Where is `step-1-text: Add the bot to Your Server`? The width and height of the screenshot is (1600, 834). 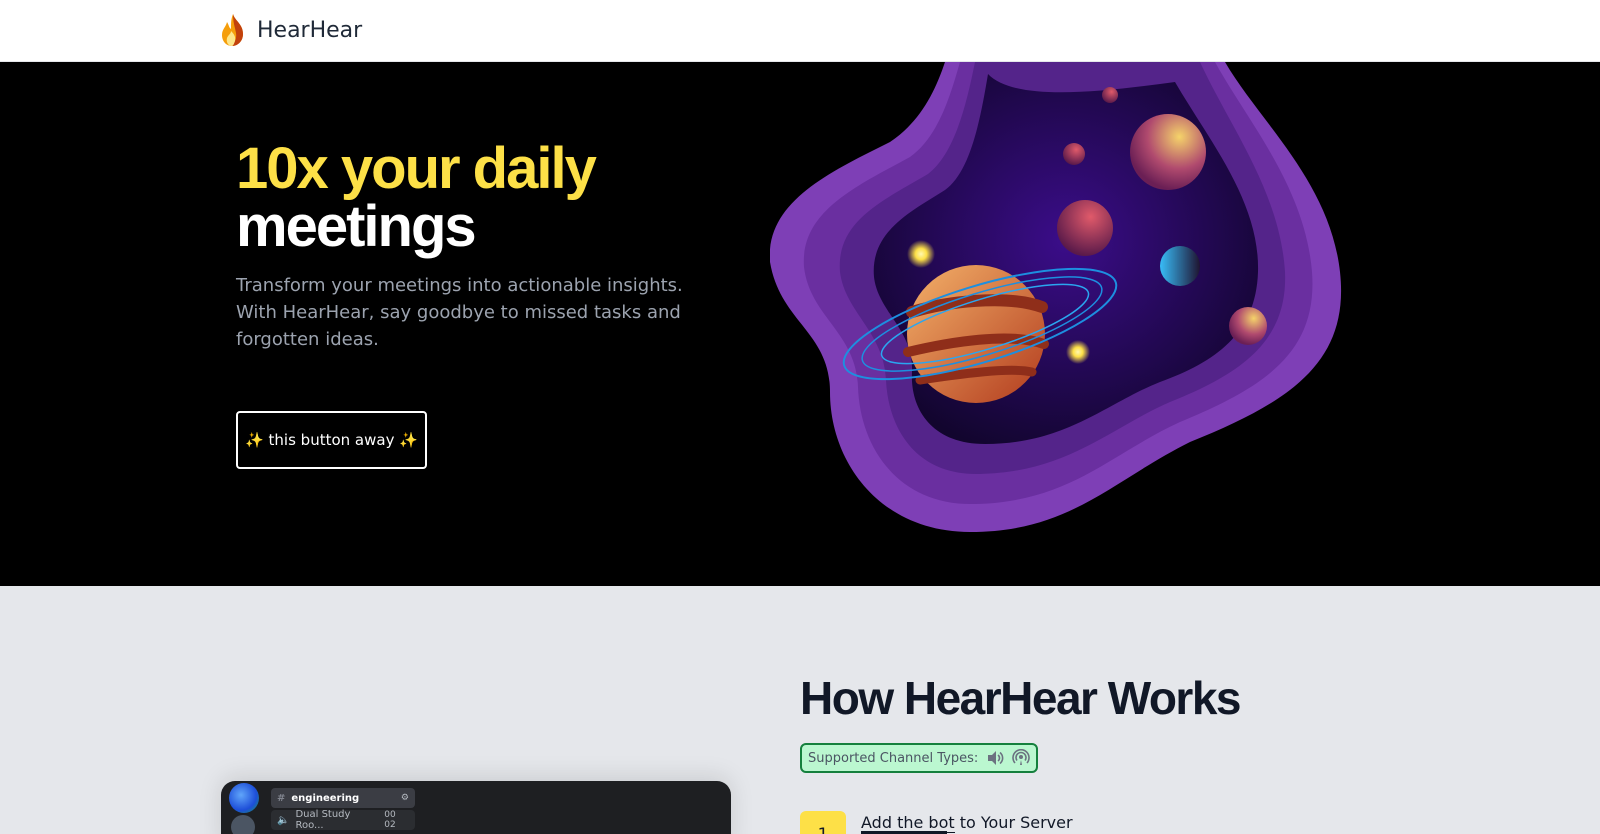
step-1-text: Add the bot to Your Server is located at coordinates (967, 823).